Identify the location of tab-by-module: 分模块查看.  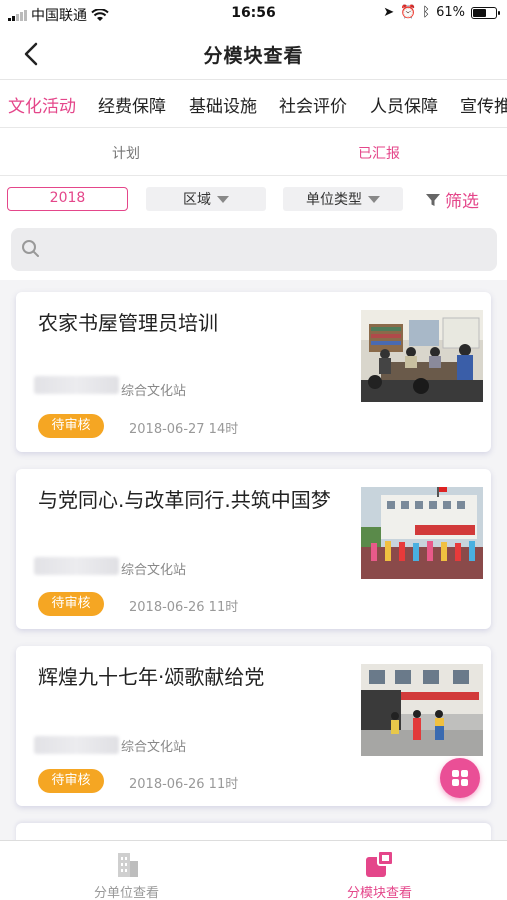
(379, 870).